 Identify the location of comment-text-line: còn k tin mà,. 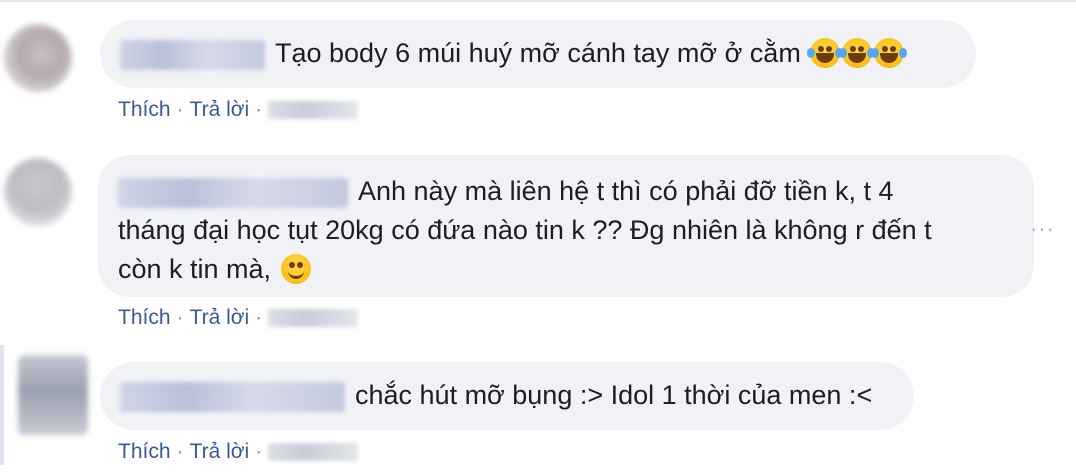
(198, 269).